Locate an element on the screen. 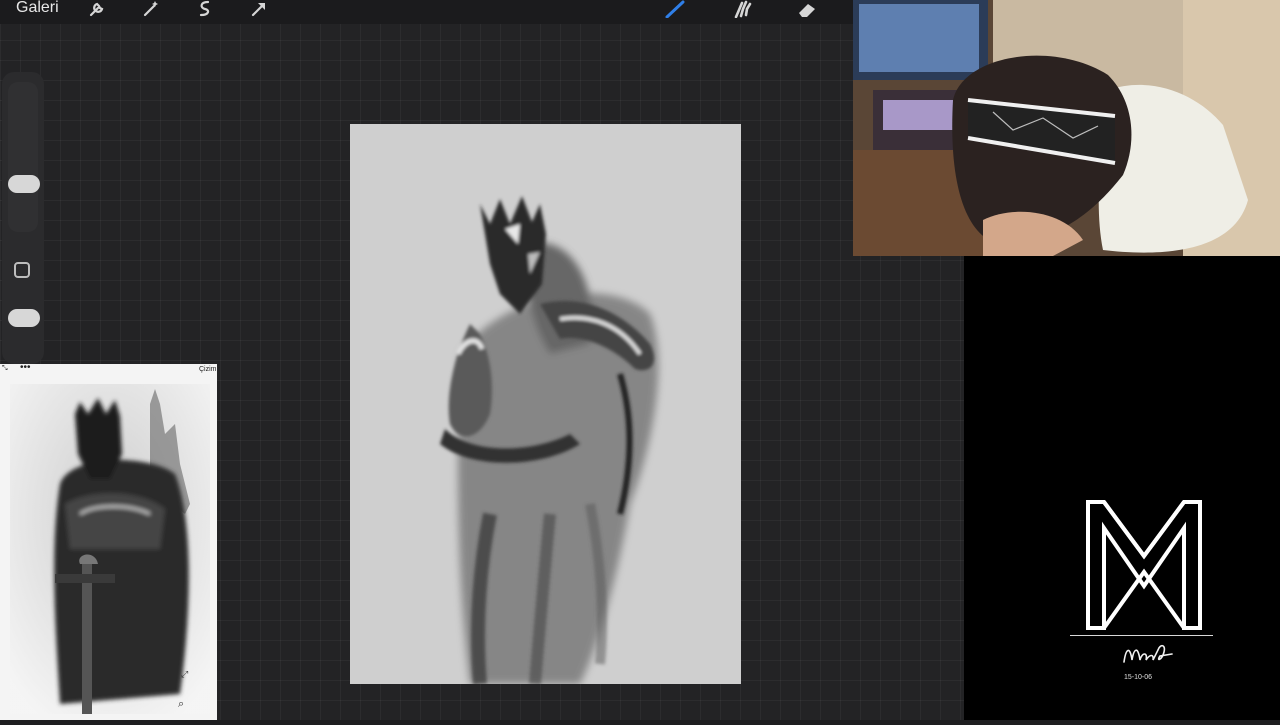  smudge-icon is located at coordinates (742, 9).